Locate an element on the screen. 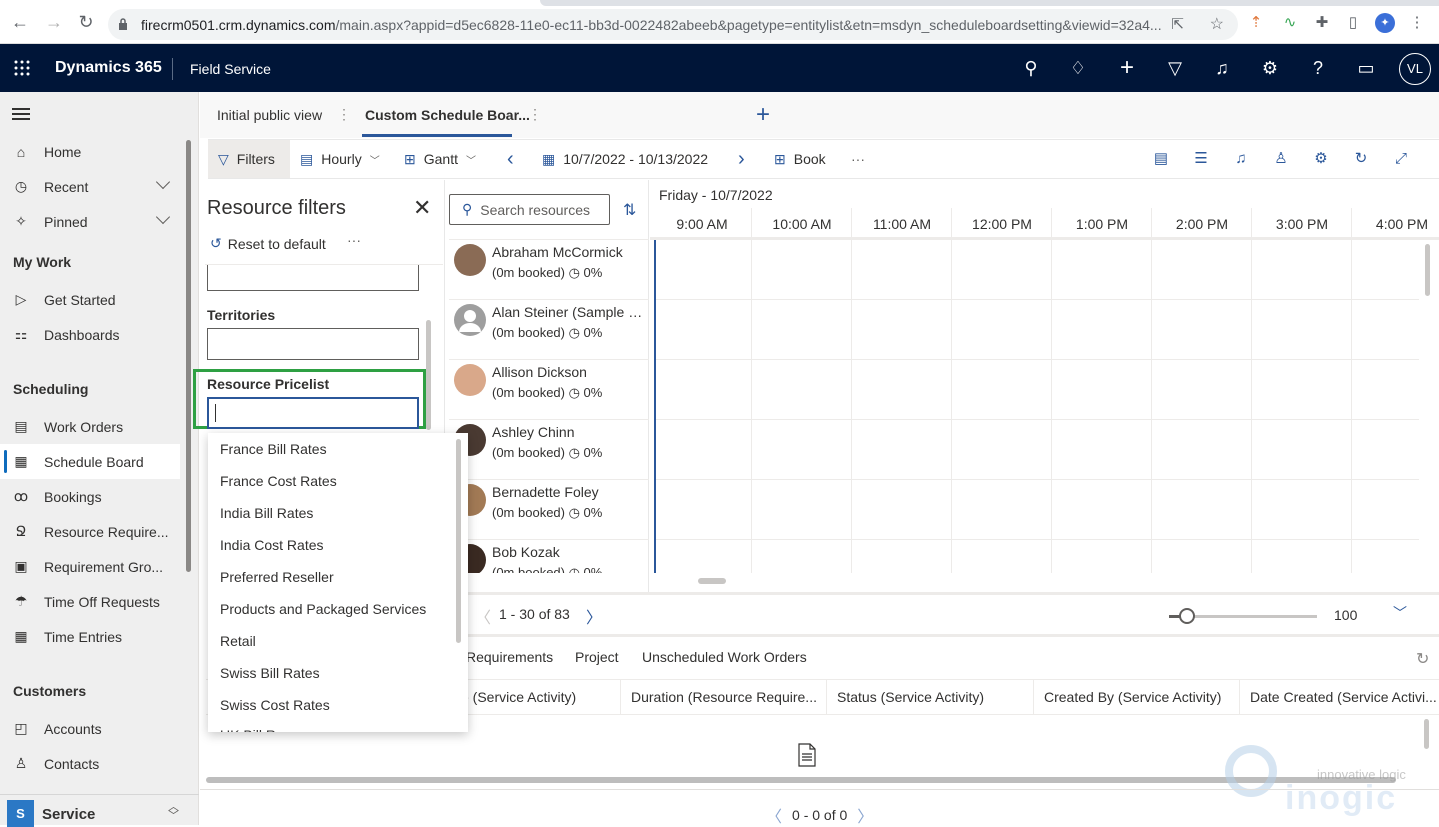 The width and height of the screenshot is (1439, 827). sidebar-item-bookings: ꝏ Bookings is located at coordinates (90, 496).